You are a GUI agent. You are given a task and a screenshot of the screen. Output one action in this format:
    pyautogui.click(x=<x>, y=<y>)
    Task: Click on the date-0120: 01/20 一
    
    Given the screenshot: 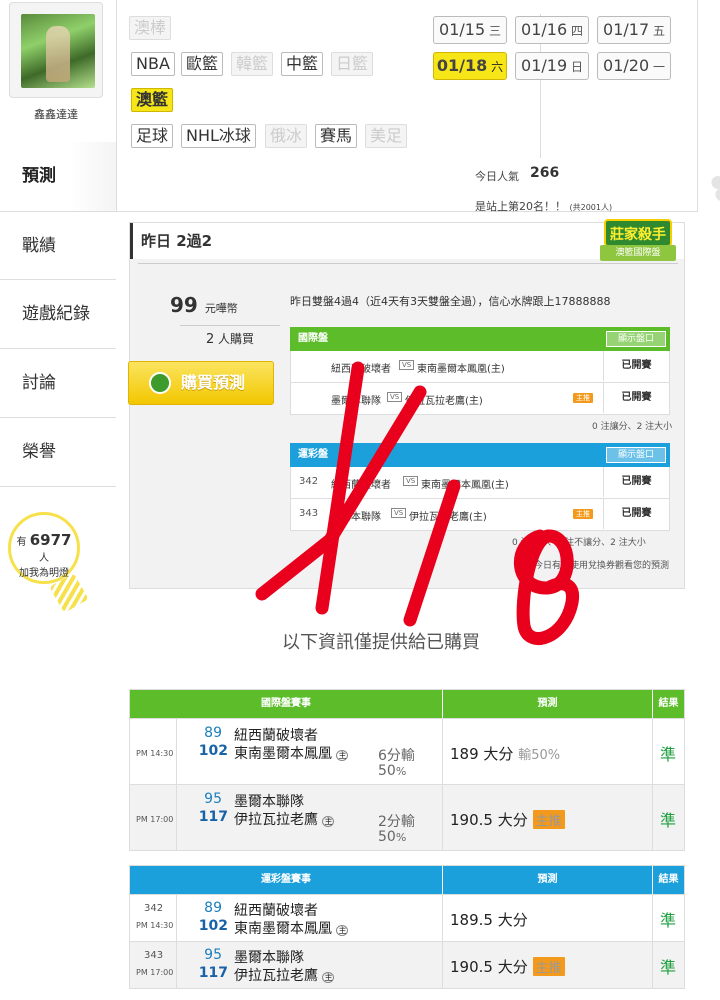 What is the action you would take?
    pyautogui.click(x=634, y=66)
    